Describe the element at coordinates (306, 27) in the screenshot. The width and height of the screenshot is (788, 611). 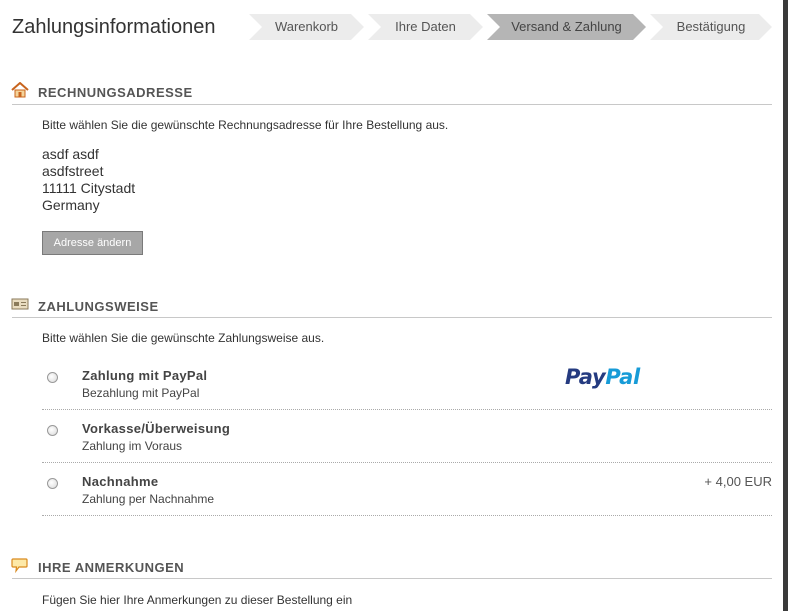
I see `step-warenkorb: Warenkorb` at that location.